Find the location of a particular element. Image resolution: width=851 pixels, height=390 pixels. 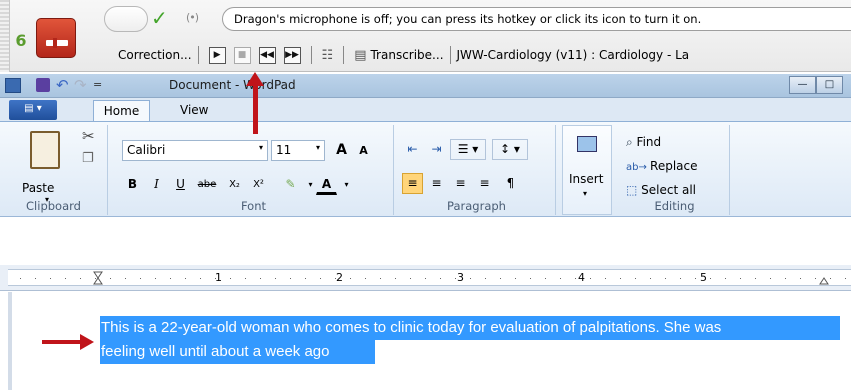

find-button: ⌕ Find is located at coordinates (643, 142).